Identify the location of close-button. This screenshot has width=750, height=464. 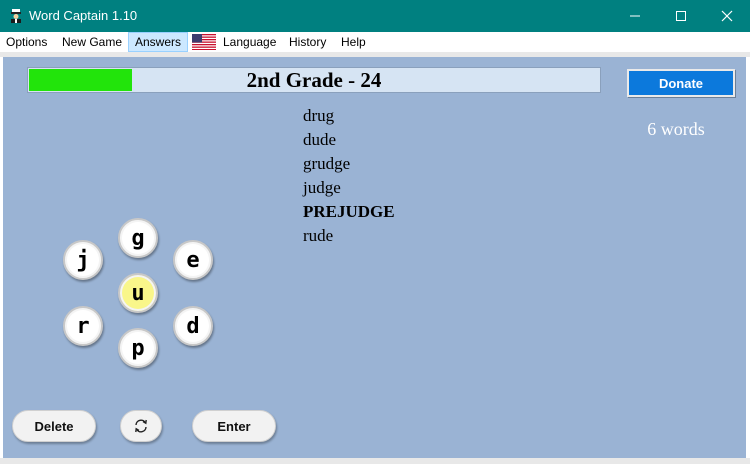
(727, 16).